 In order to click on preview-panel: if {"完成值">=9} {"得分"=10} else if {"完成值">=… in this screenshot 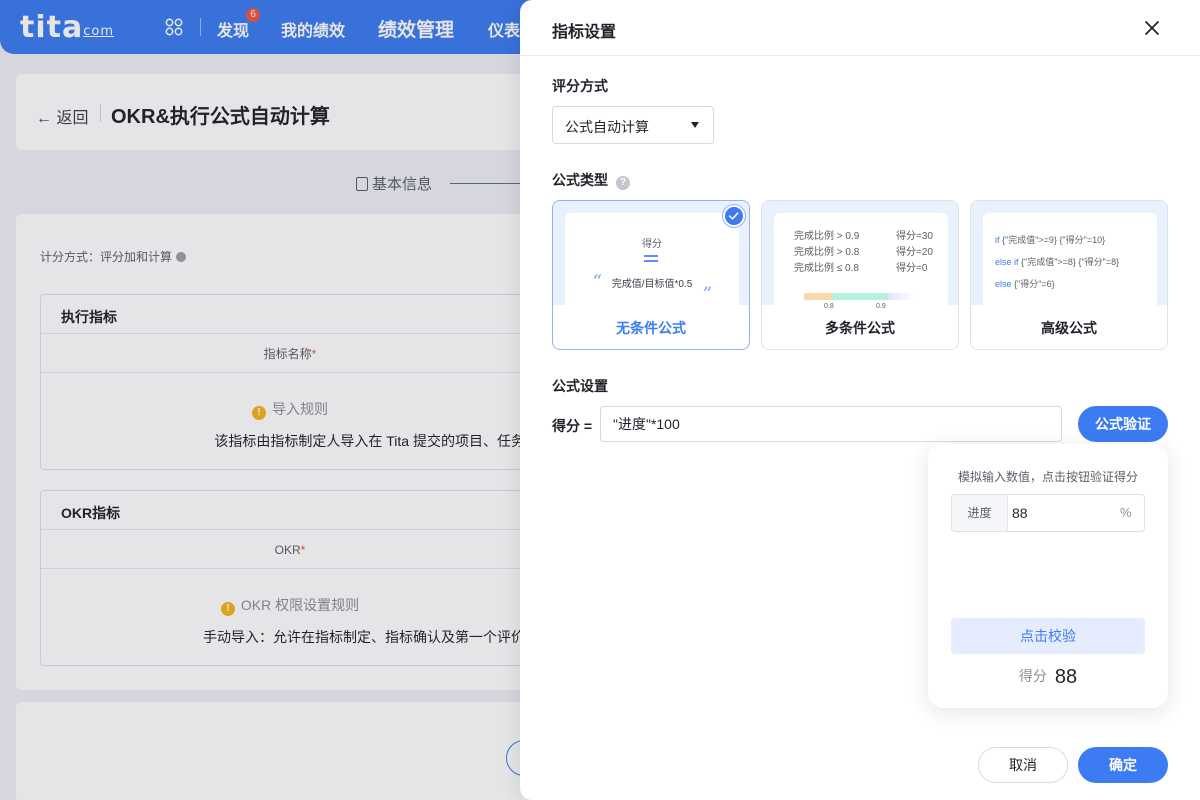, I will do `click(1070, 259)`.